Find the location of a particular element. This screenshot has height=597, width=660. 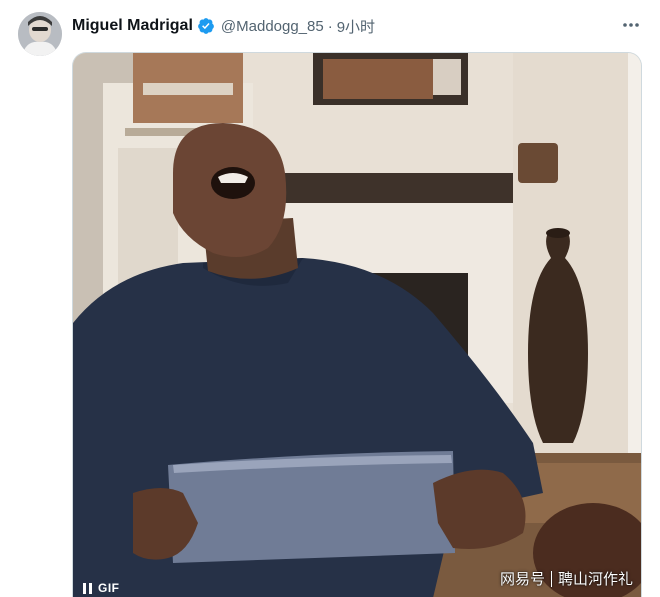

user-avatar is located at coordinates (40, 34).